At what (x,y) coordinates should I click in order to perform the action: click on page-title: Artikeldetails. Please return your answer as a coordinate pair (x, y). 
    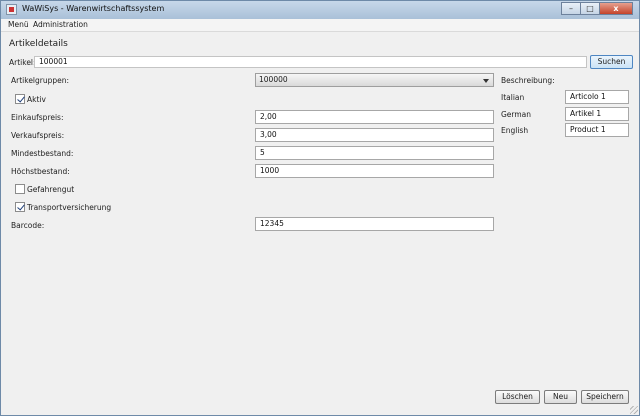
    Looking at the image, I should click on (38, 44).